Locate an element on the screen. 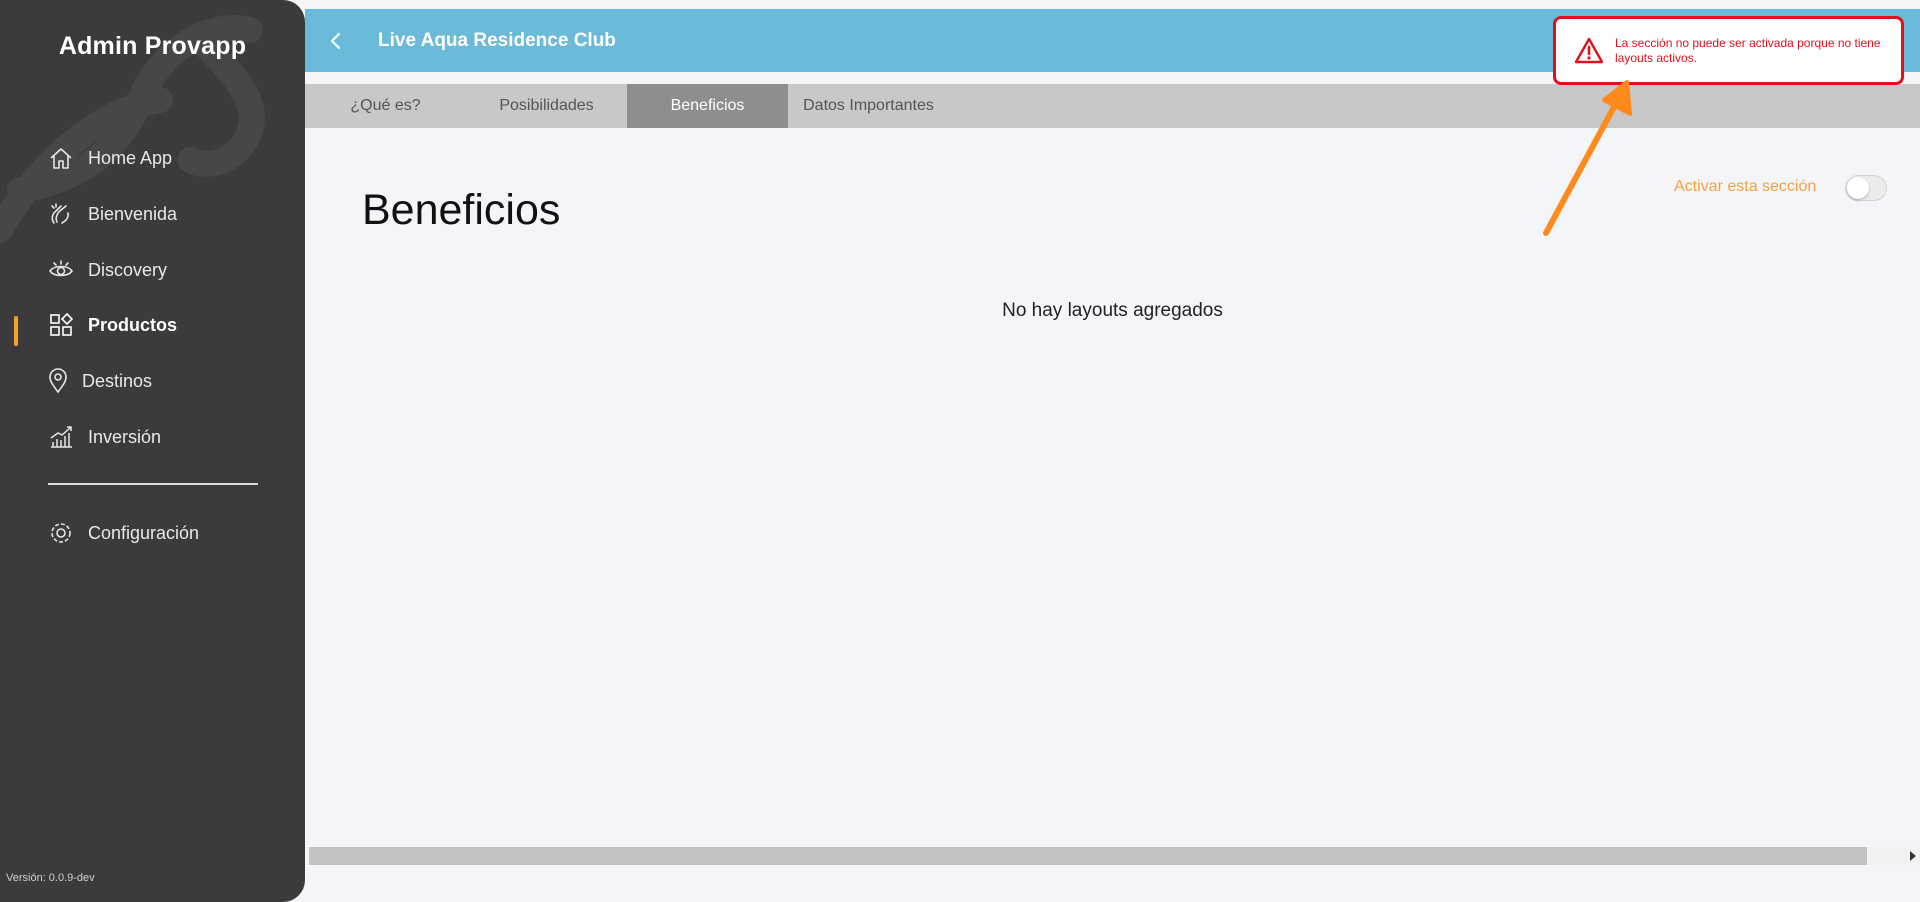  sidebar-item-label: Inversión is located at coordinates (125, 436).